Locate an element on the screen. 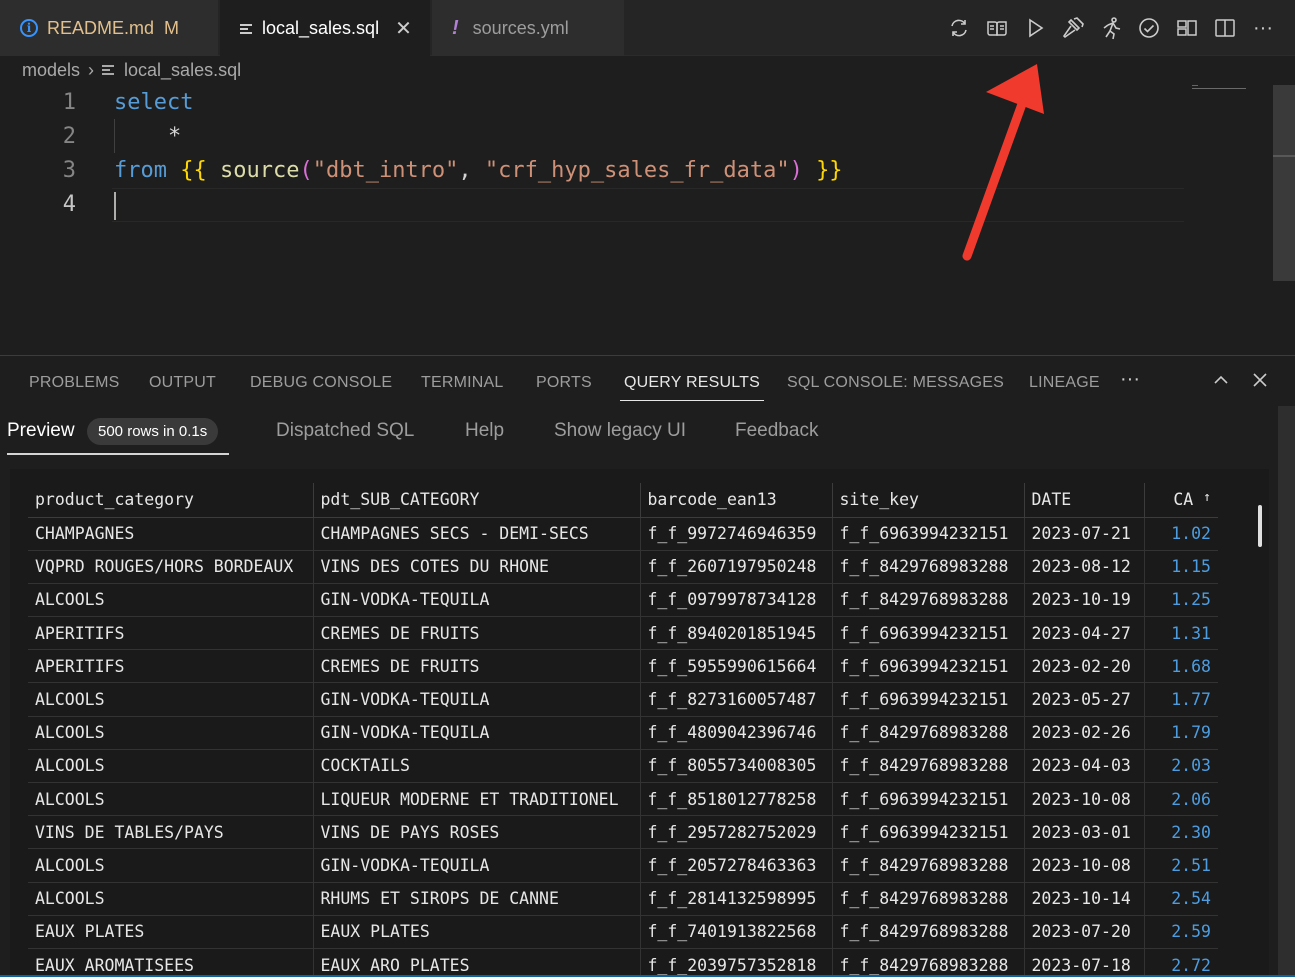  subtab-help: Help is located at coordinates (484, 431).